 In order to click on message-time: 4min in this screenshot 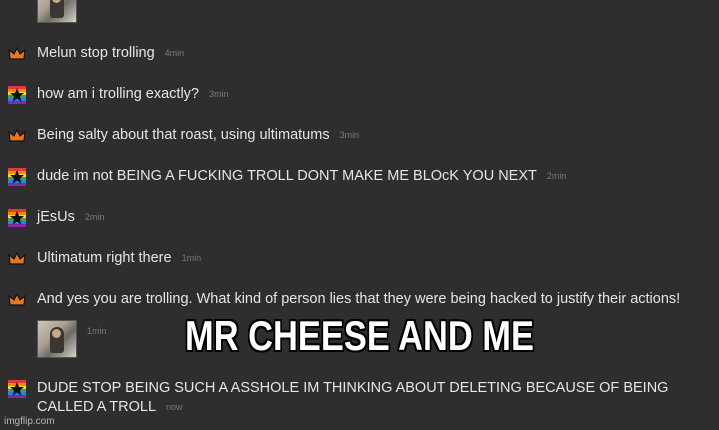, I will do `click(174, 53)`.